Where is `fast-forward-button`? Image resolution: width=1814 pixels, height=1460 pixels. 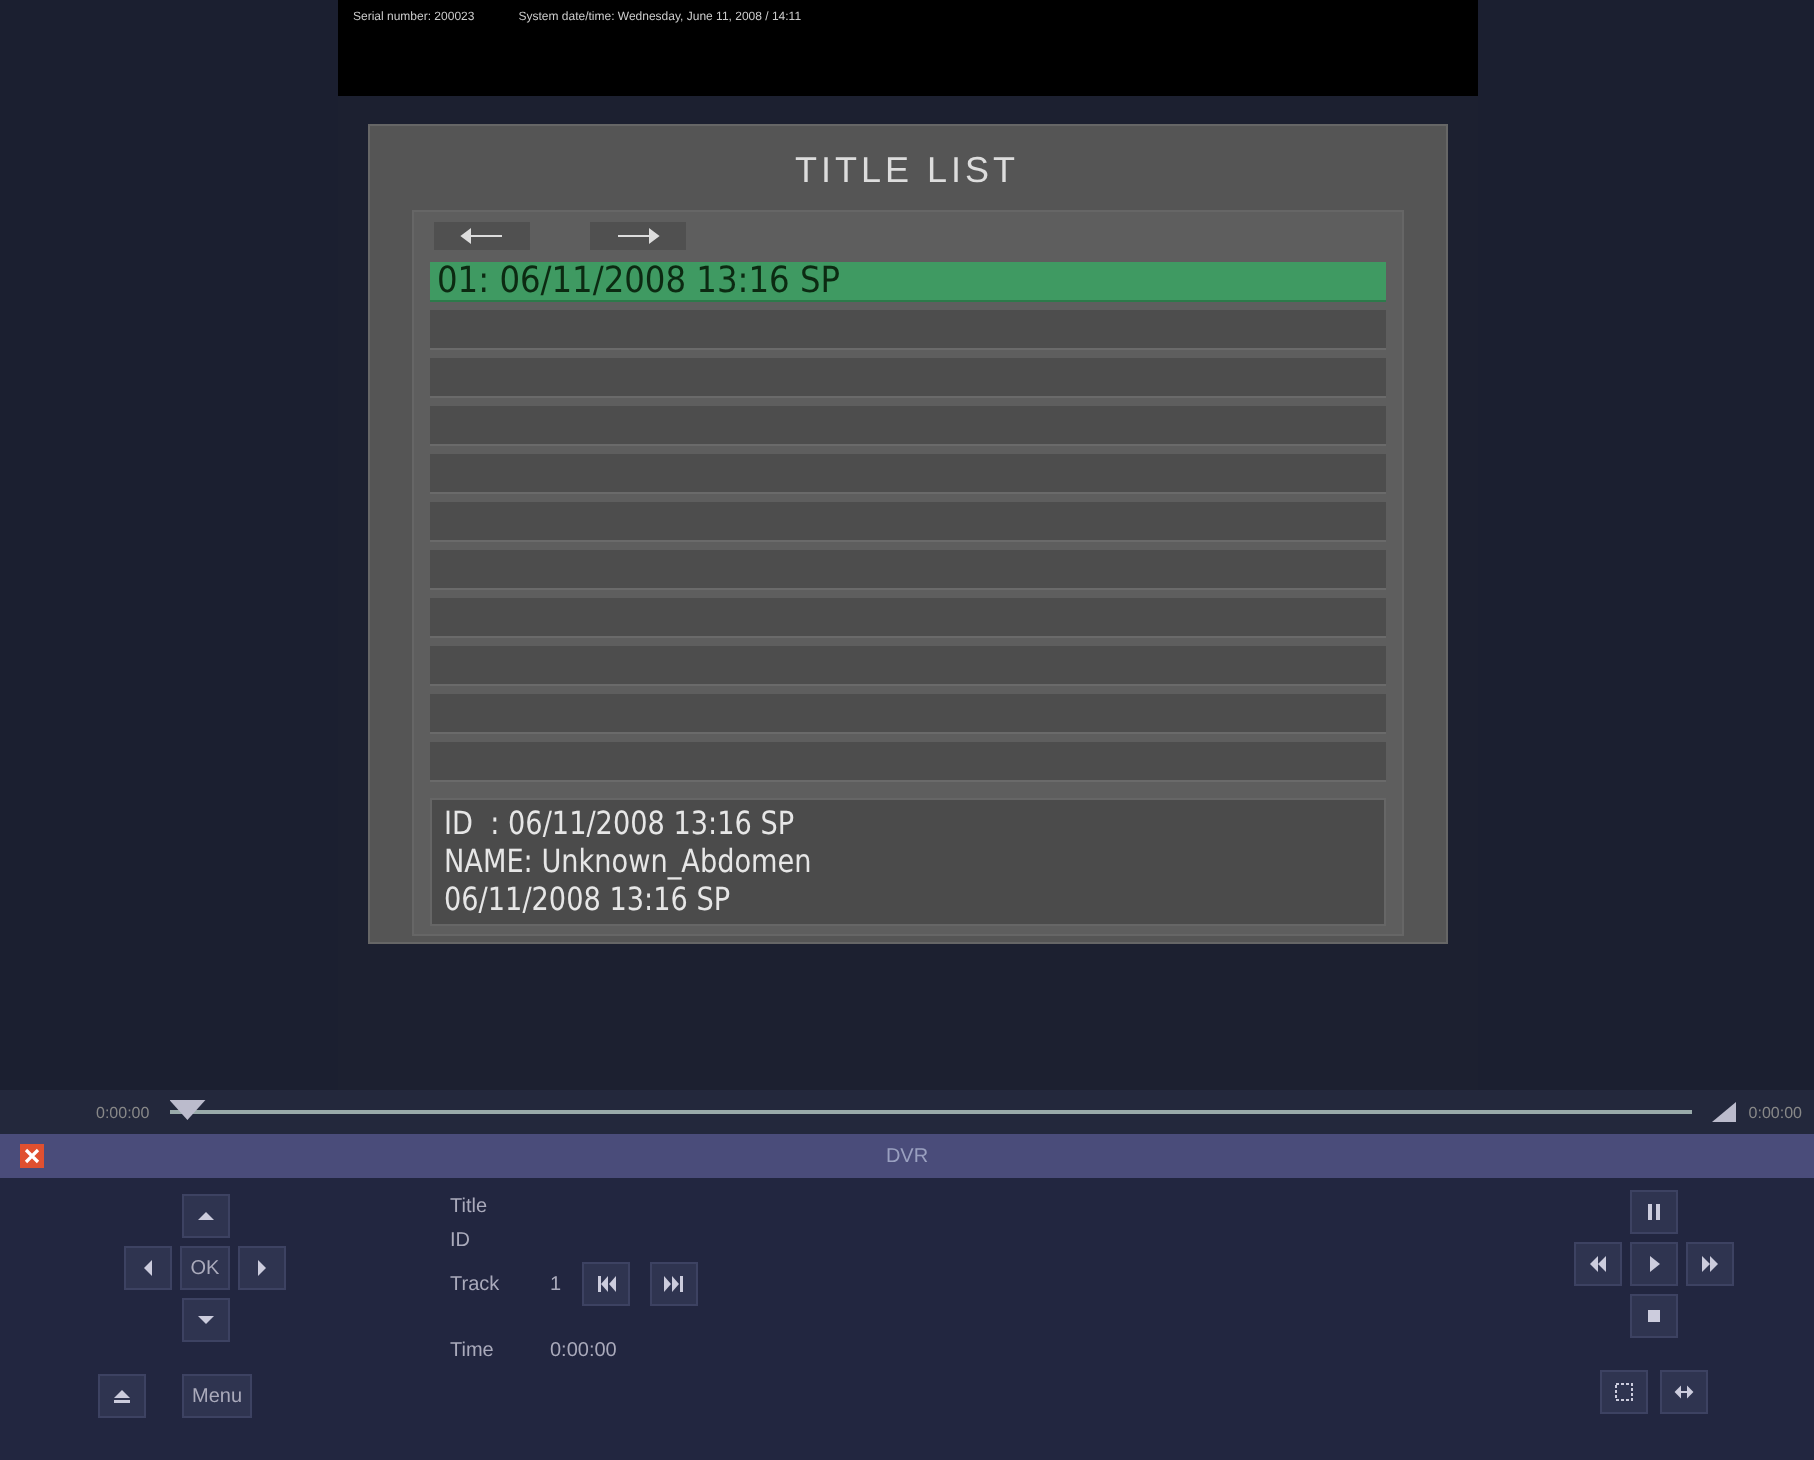
fast-forward-button is located at coordinates (1710, 1264).